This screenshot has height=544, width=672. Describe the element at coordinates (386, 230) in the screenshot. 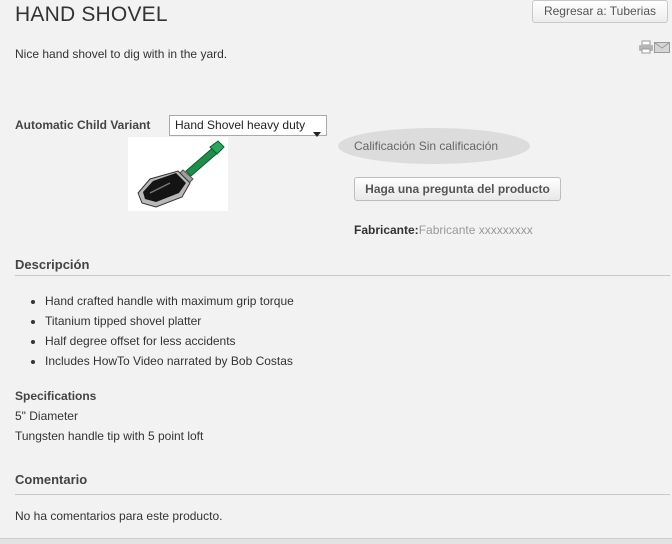

I see `manufacturer-label: Fabricante:` at that location.